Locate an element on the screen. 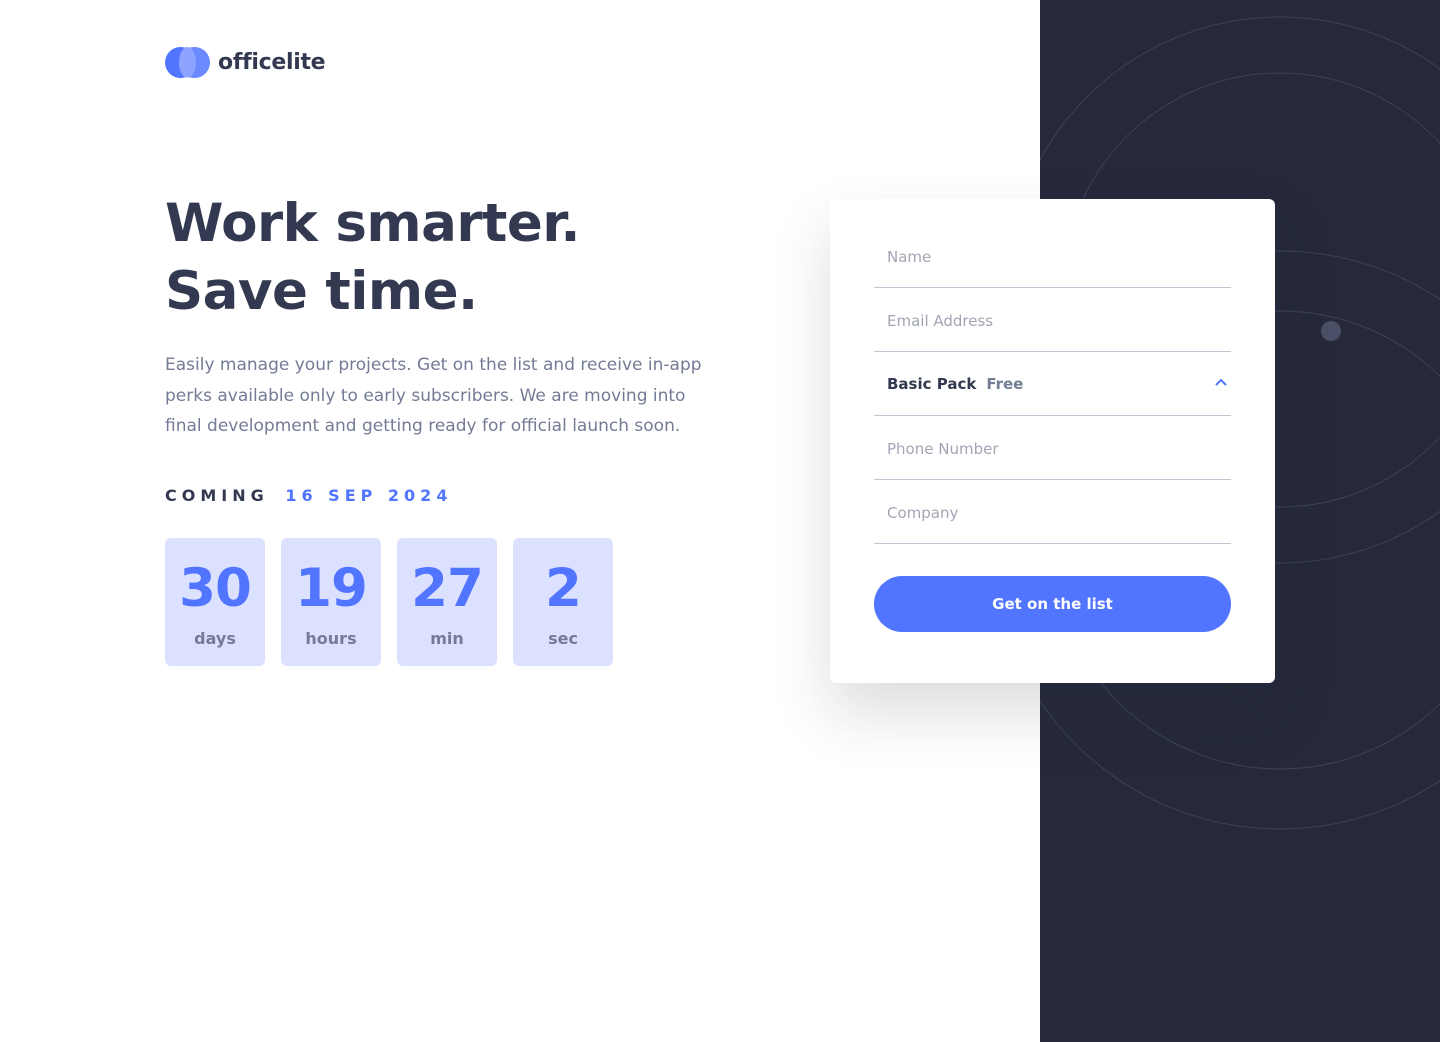 This screenshot has width=1440, height=1042. countdown-unit: days is located at coordinates (215, 638).